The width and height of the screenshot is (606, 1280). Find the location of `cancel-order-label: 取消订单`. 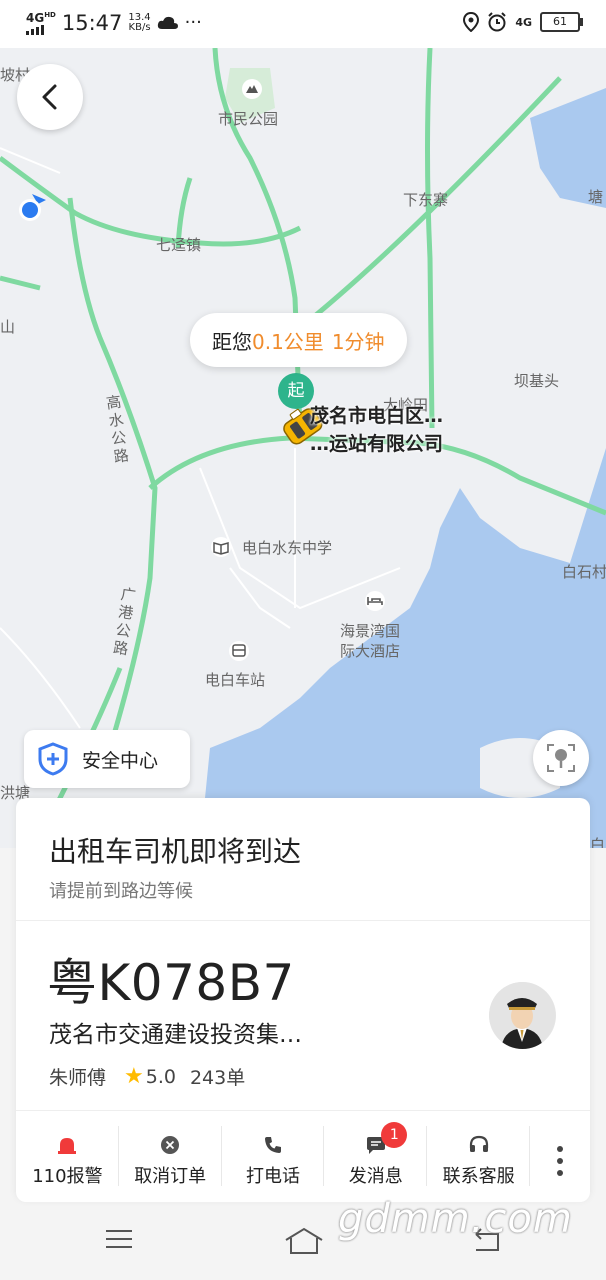

cancel-order-label: 取消订单 is located at coordinates (170, 1176).